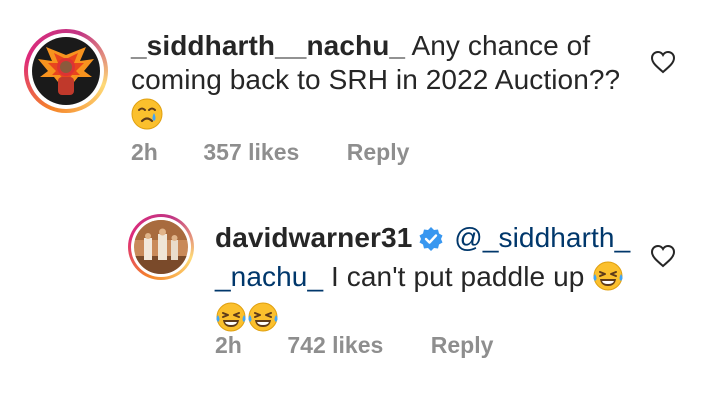 The width and height of the screenshot is (720, 394). I want to click on comment-username: _siddharth__nachu_, so click(268, 45).